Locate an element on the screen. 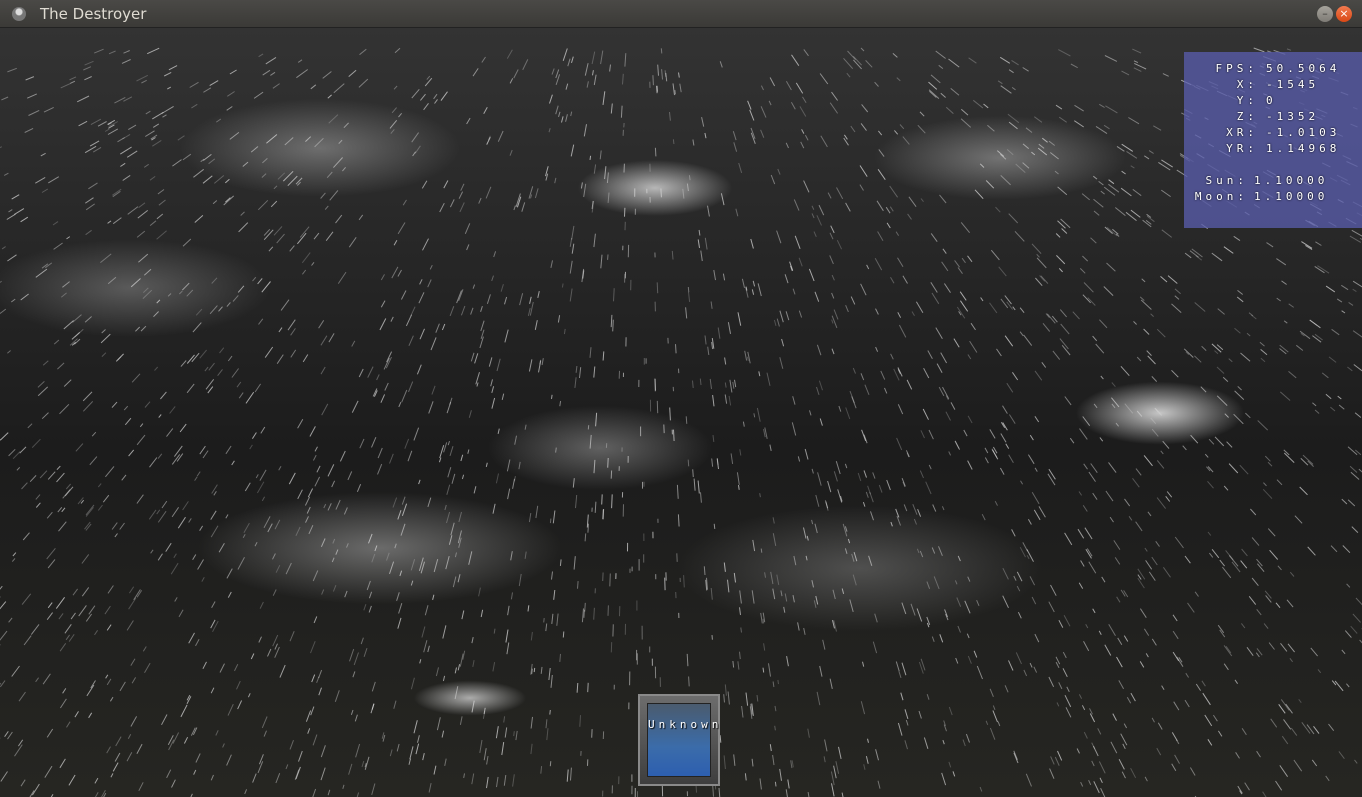  xr-value: -1.0103 is located at coordinates (1303, 132).